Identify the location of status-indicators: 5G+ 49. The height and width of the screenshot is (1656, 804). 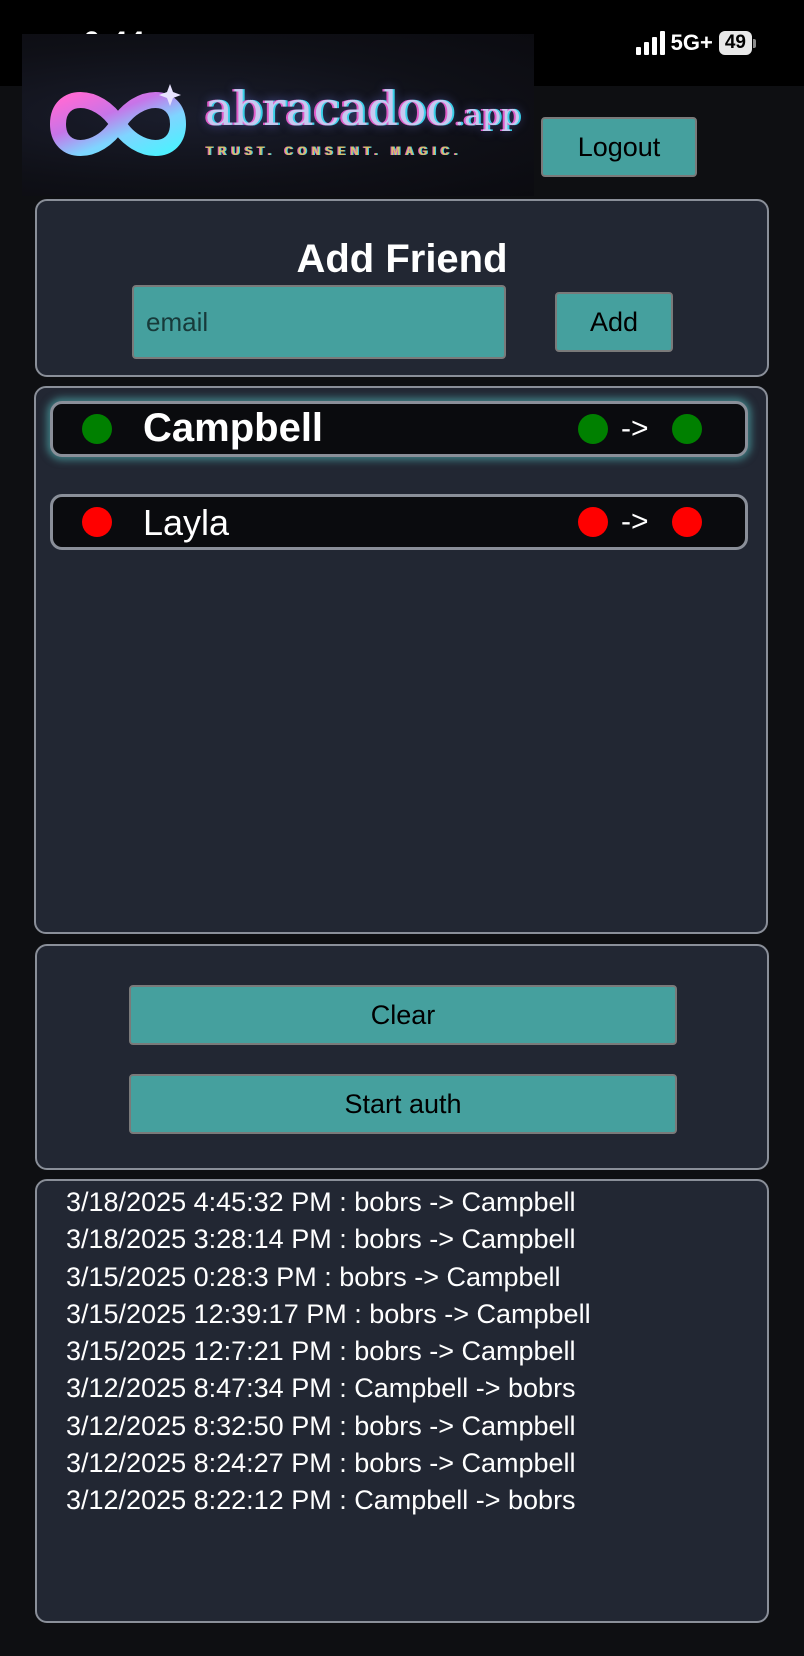
(695, 43).